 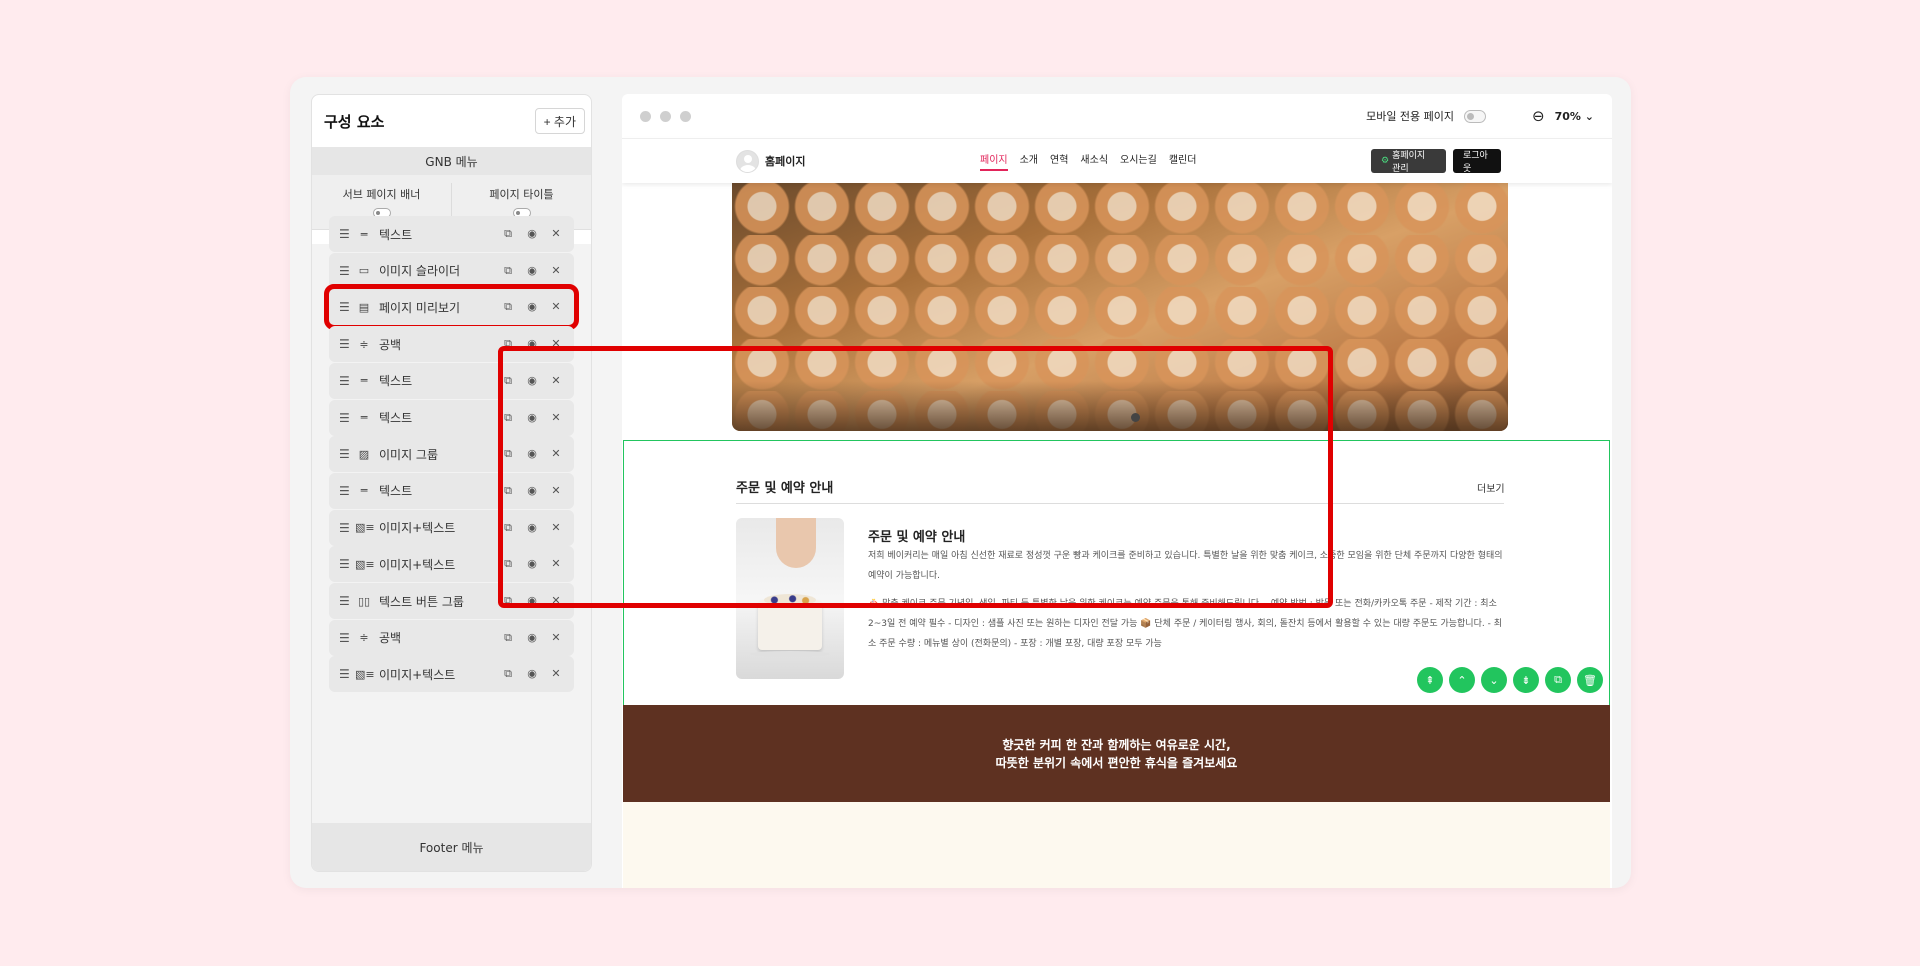 I want to click on component-label: 텍스트, so click(x=396, y=418).